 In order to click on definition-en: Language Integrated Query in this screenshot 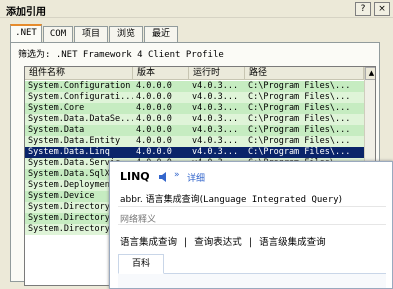, I will do `click(271, 200)`.